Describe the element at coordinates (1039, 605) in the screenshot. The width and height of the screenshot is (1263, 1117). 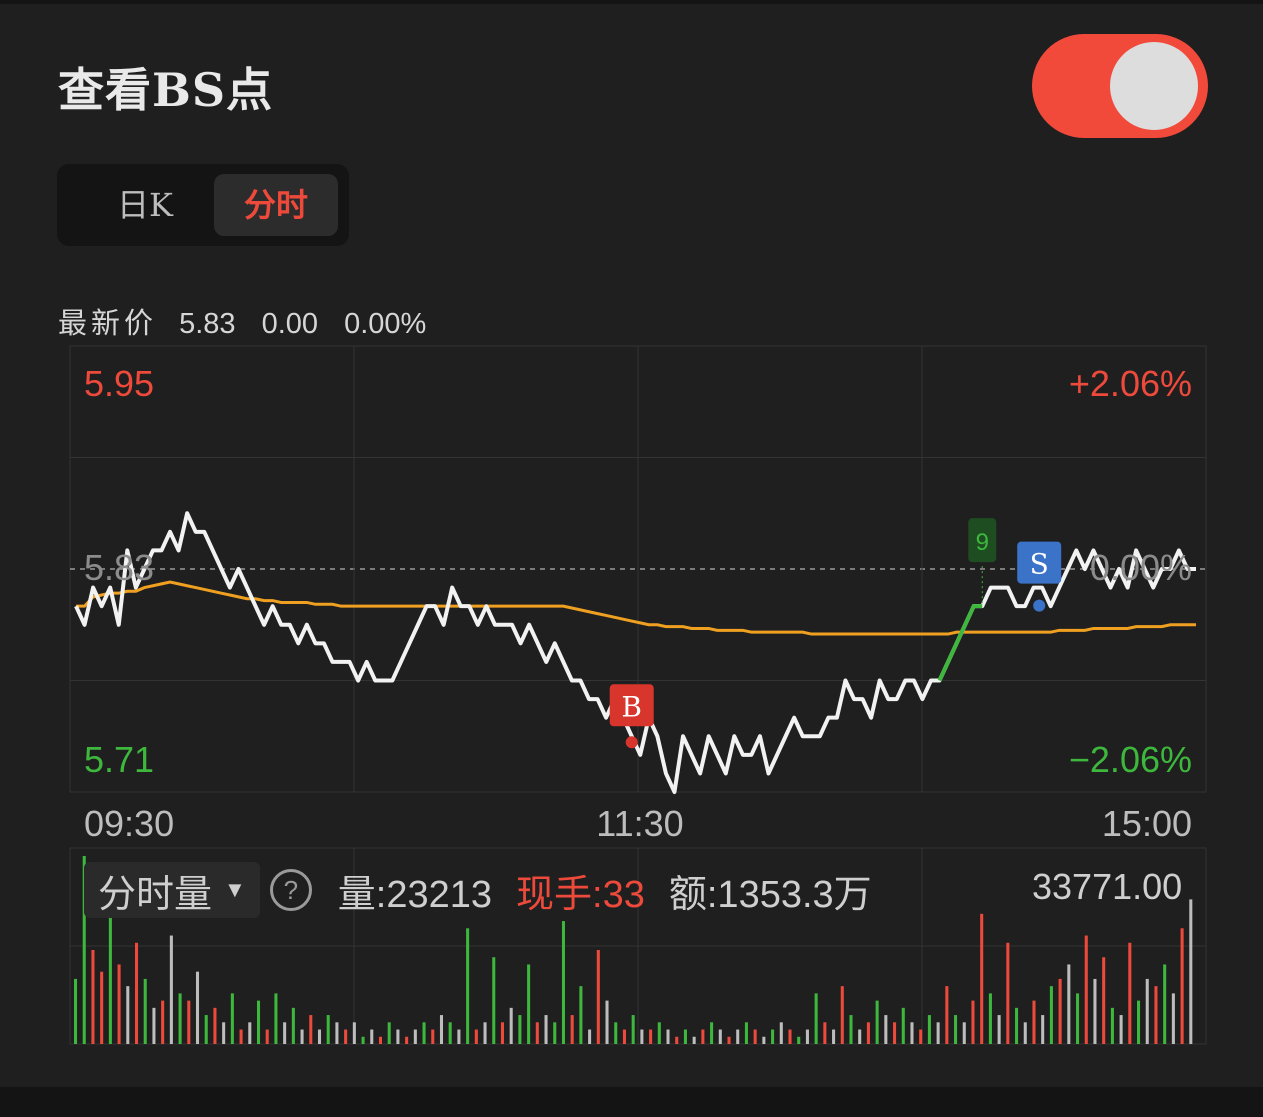
I see `sell-point-dot` at that location.